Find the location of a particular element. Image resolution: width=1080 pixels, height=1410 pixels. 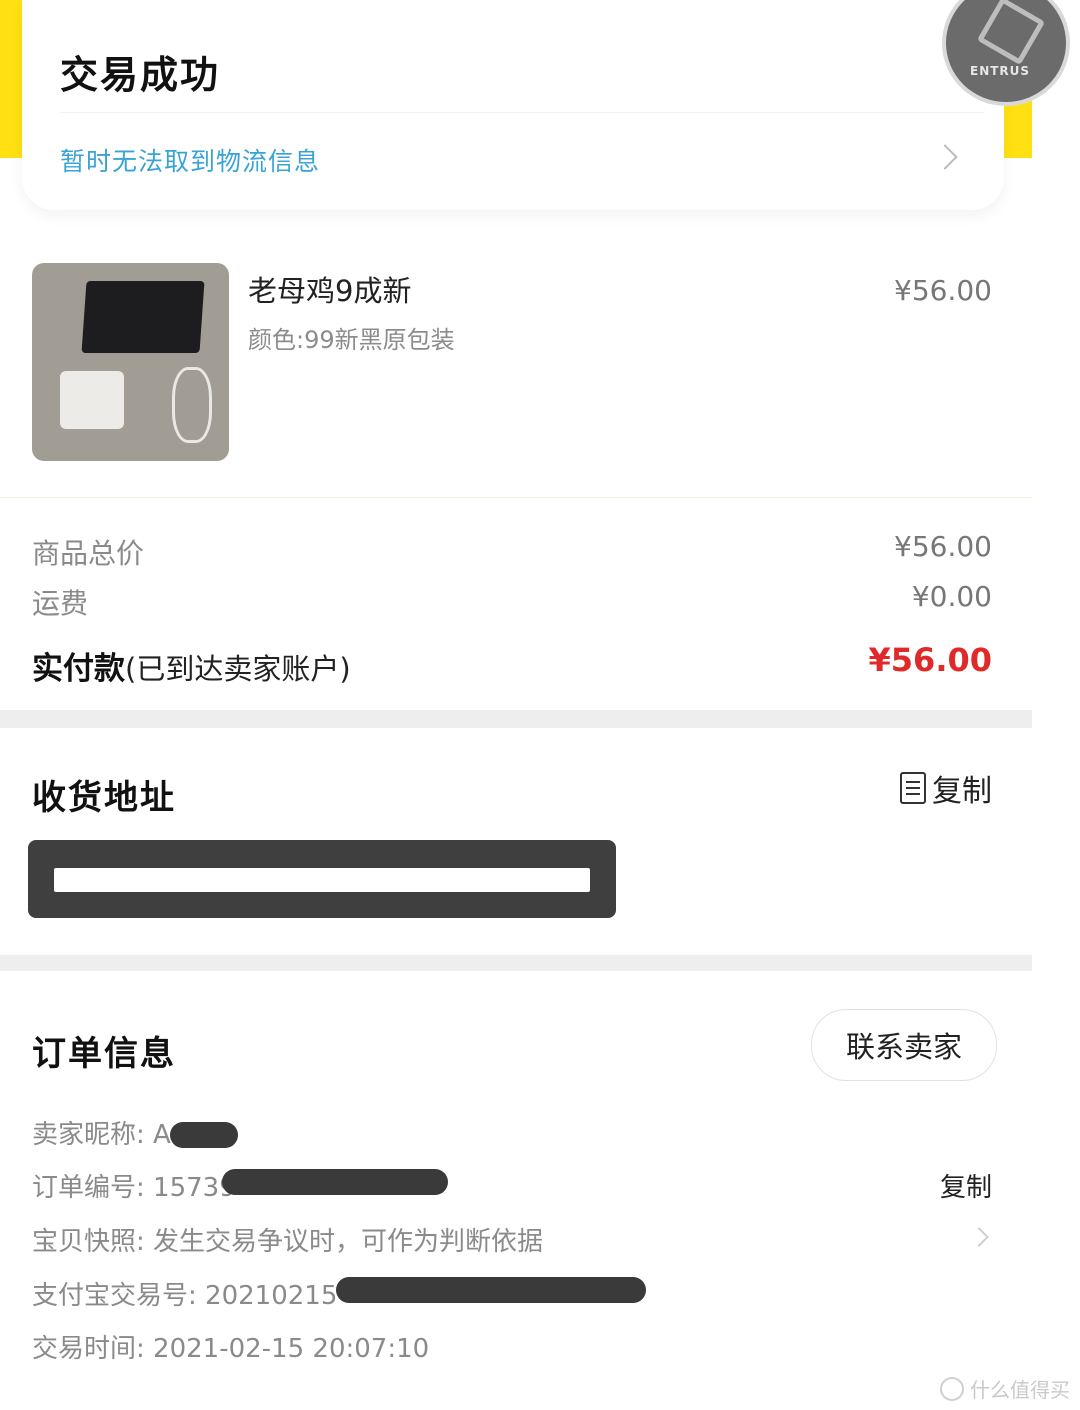

paid-amount-label: 实付款(已到达卖家账户) is located at coordinates (191, 665).